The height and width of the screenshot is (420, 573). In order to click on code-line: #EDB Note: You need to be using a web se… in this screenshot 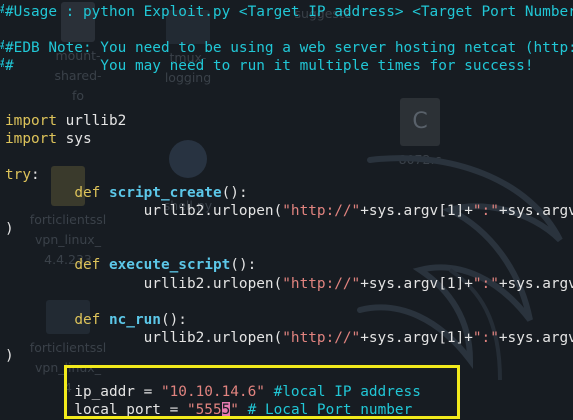, I will do `click(289, 48)`.